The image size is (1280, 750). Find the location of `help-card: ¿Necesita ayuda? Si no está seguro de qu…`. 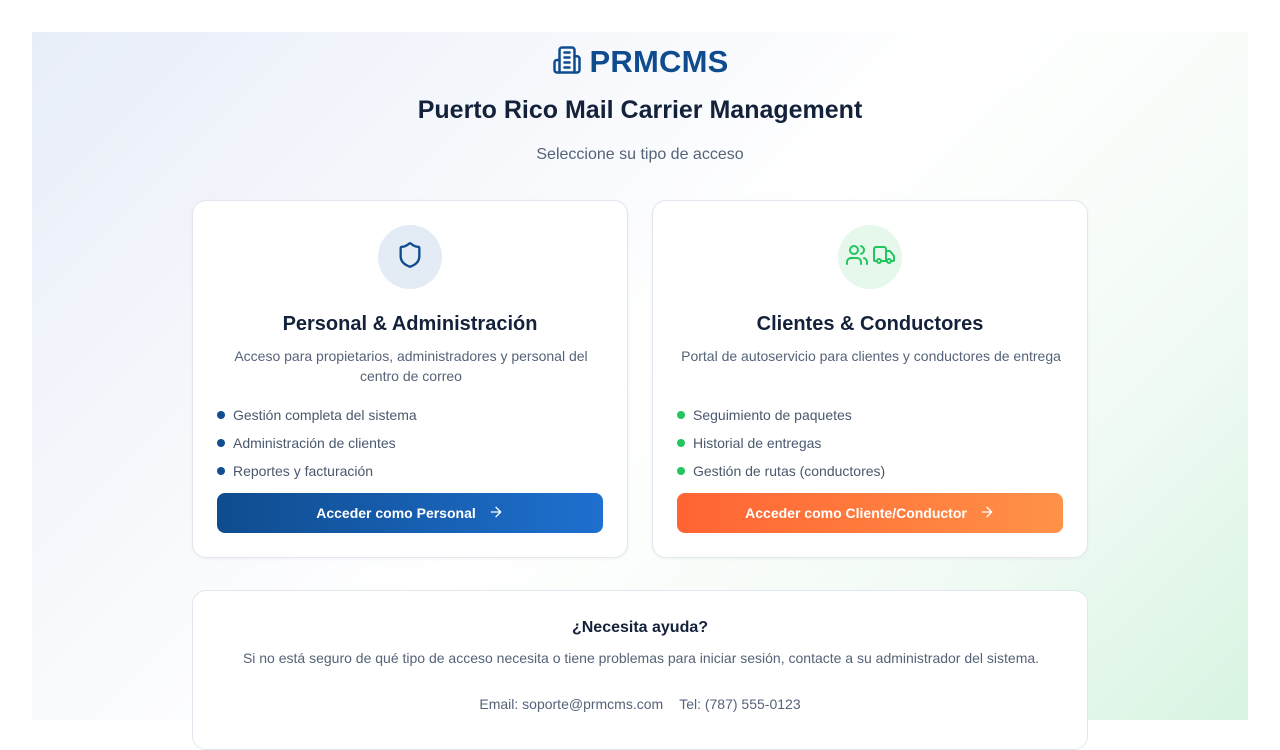

help-card: ¿Necesita ayuda? Si no está seguro de qu… is located at coordinates (640, 670).